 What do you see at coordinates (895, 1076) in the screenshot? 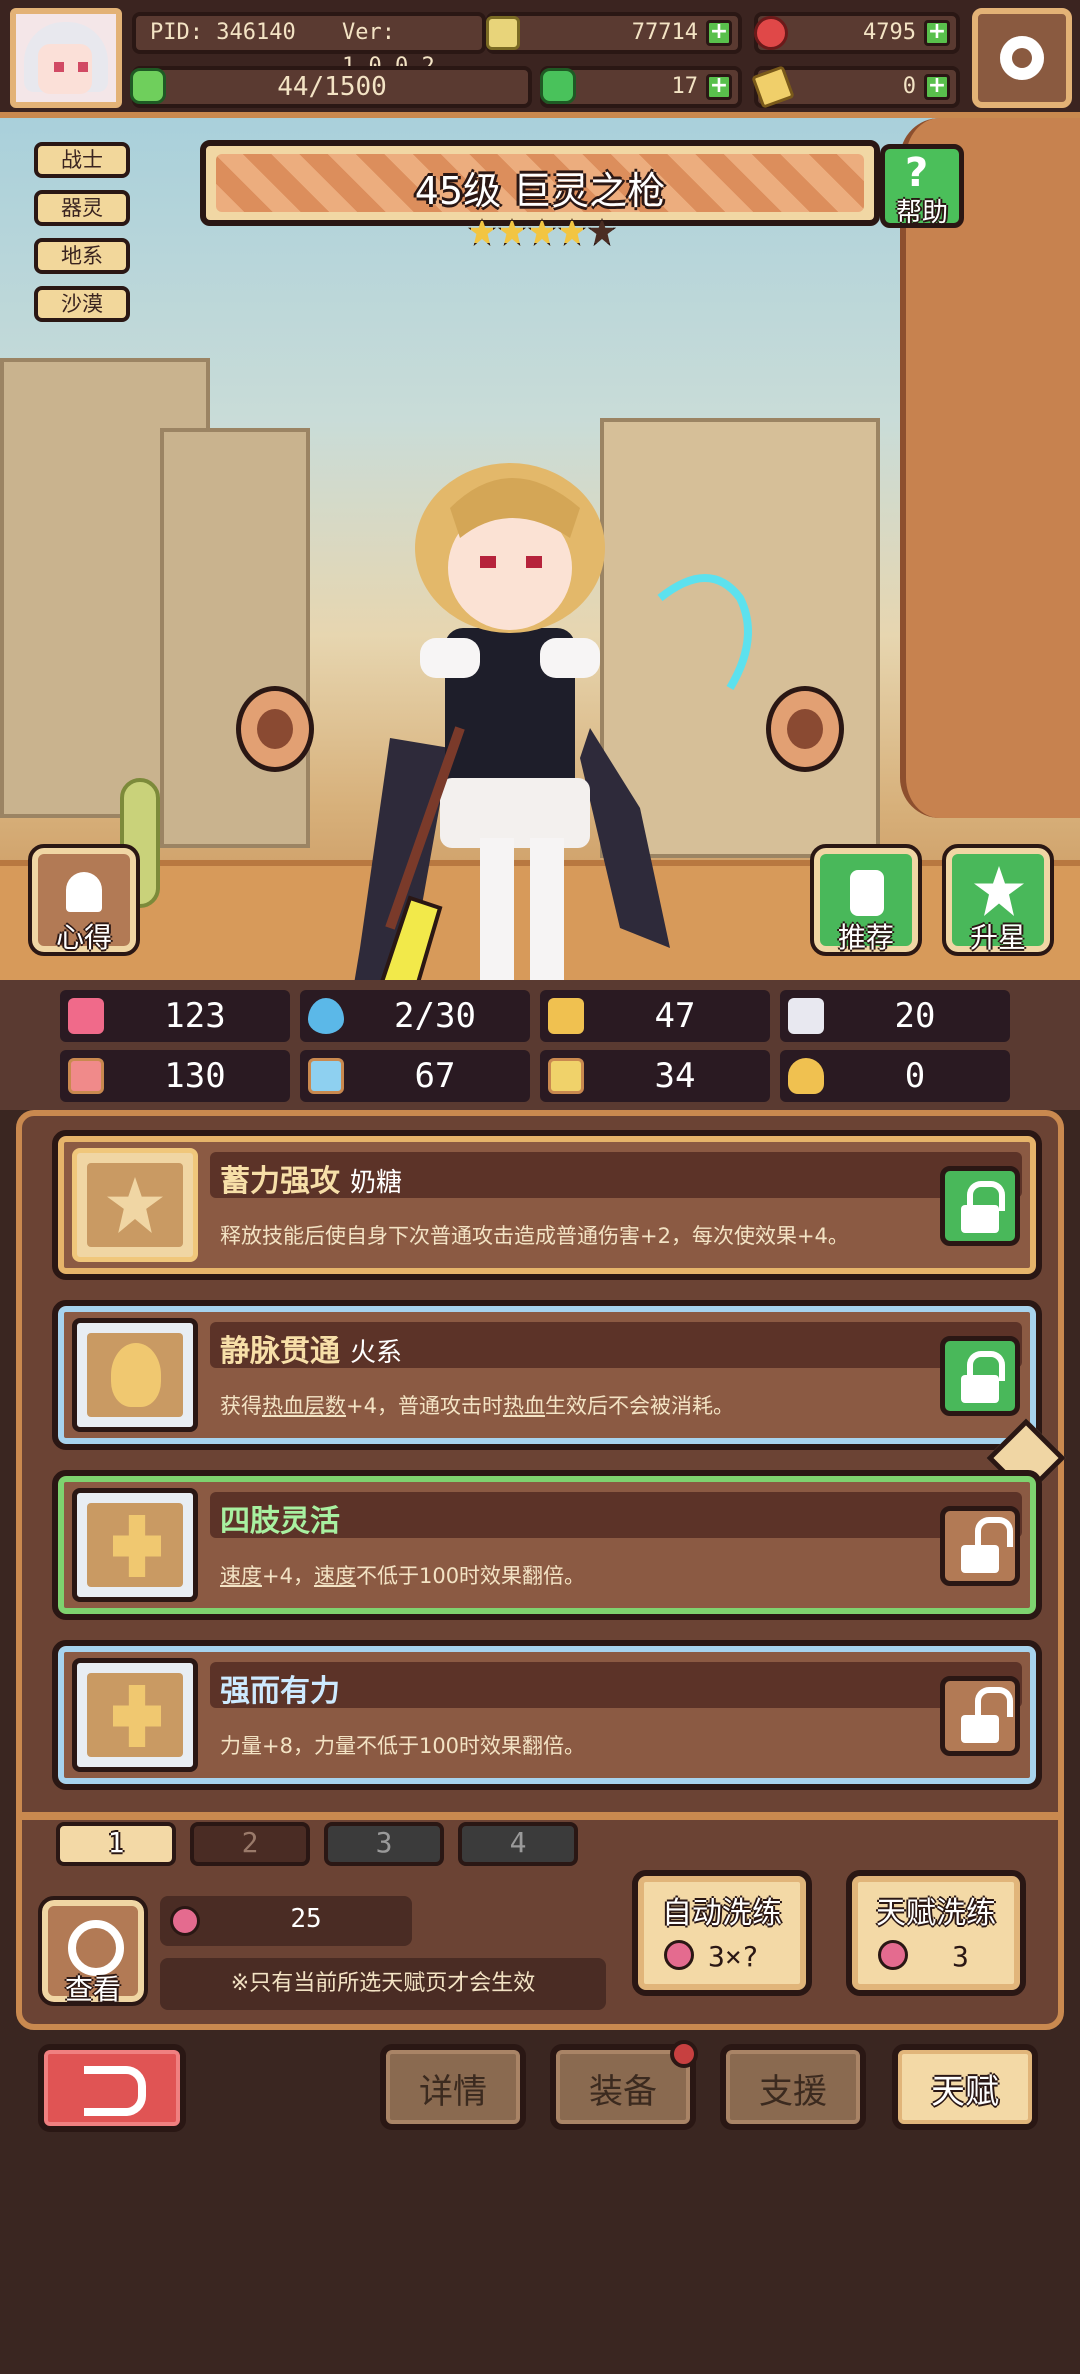
I see `stat-luck: 0` at bounding box center [895, 1076].